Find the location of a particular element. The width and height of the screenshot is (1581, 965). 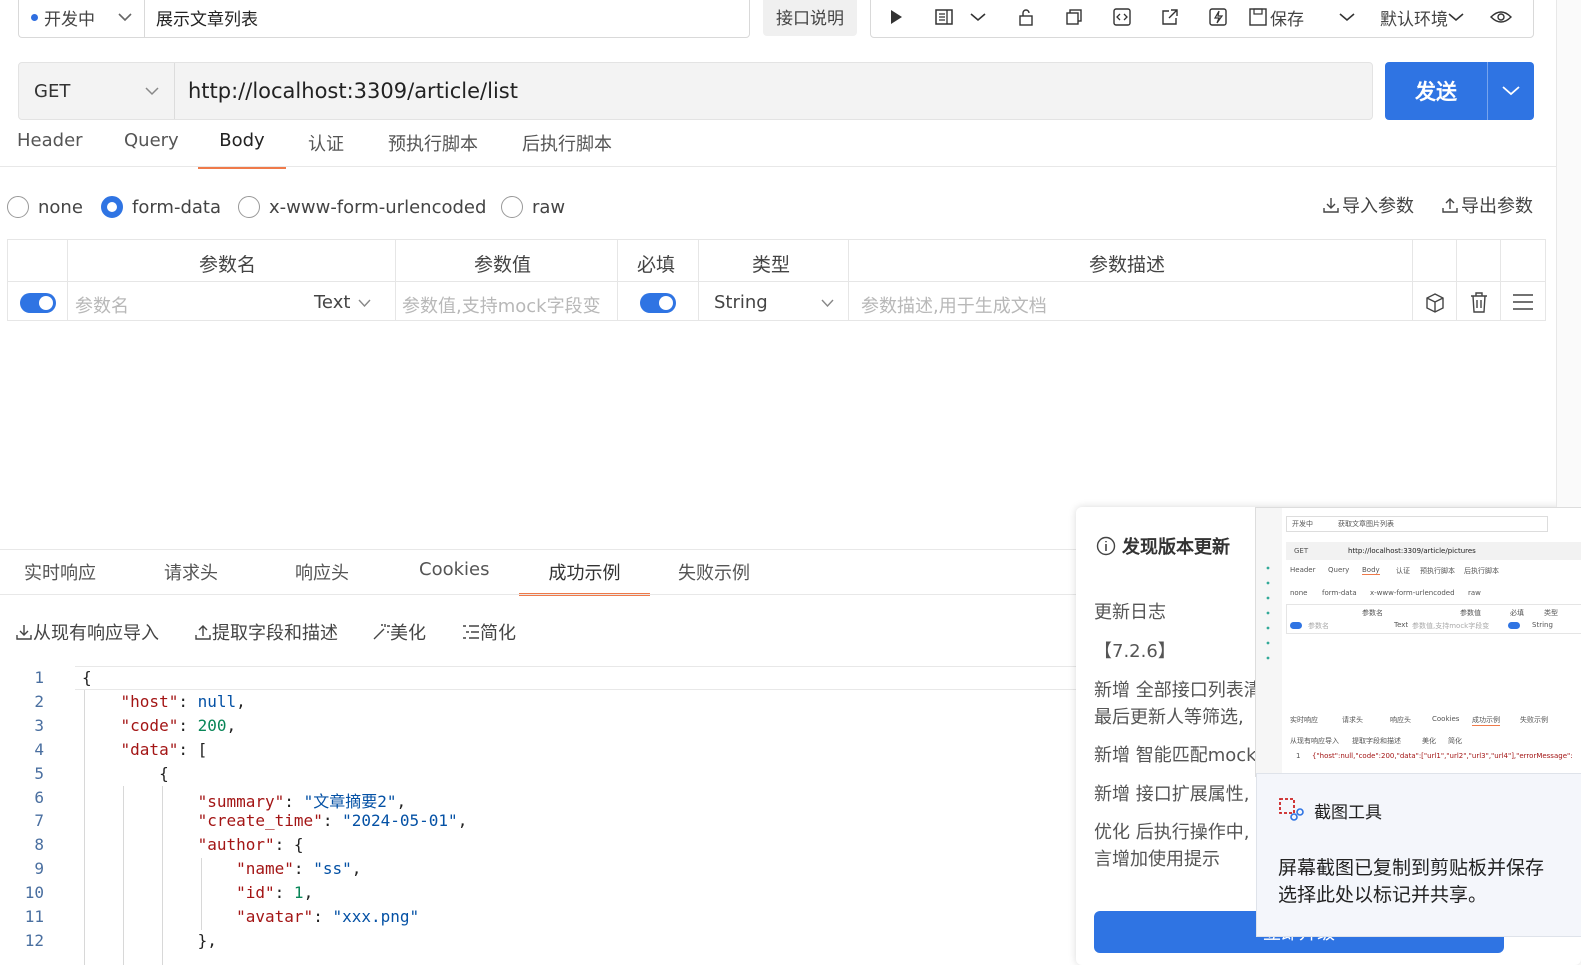

radio-urlencoded: x-www-form-urlencoded is located at coordinates (362, 207).